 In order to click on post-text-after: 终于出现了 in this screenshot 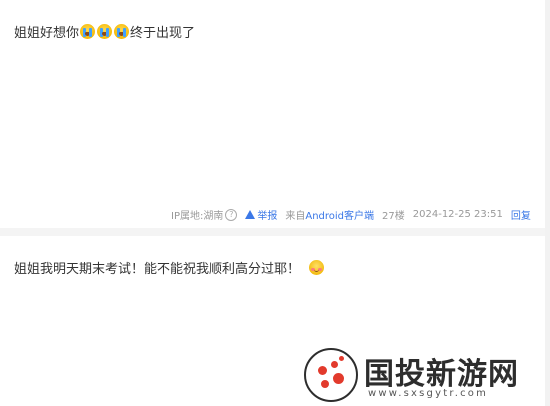, I will do `click(163, 33)`.